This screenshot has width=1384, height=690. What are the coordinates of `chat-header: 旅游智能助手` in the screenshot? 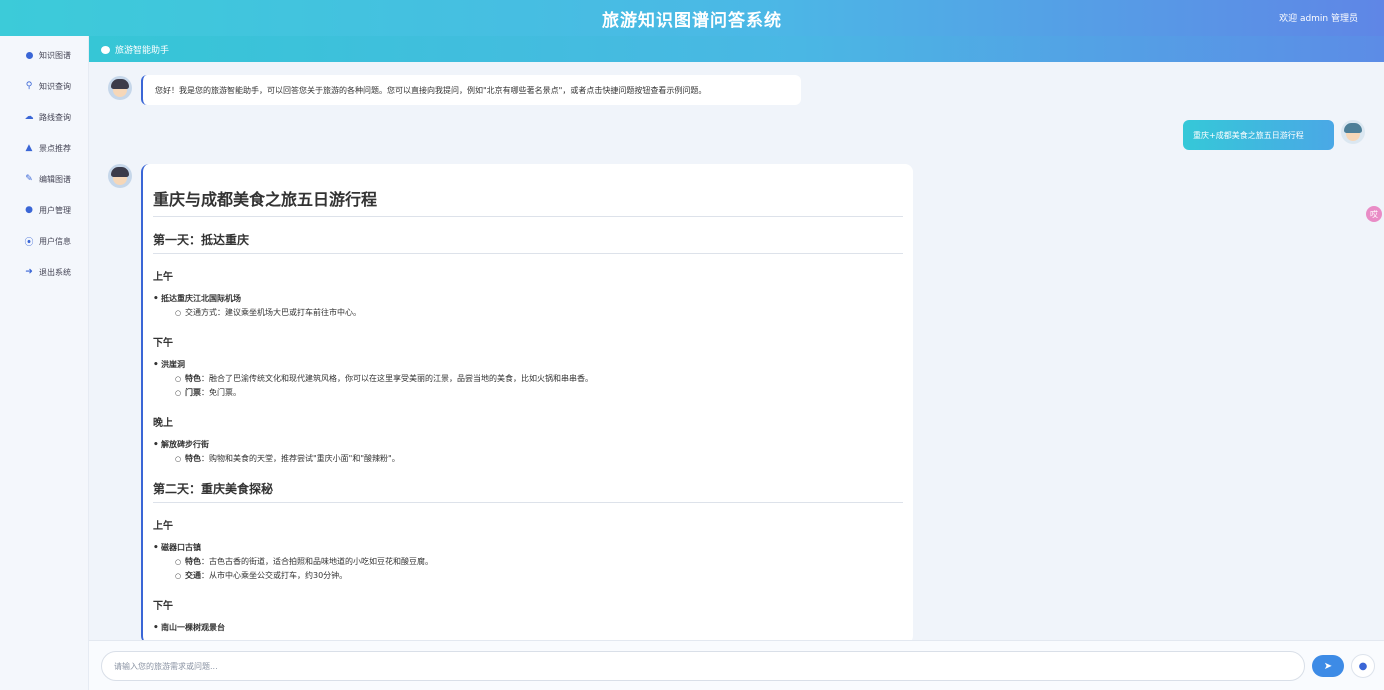 It's located at (736, 49).